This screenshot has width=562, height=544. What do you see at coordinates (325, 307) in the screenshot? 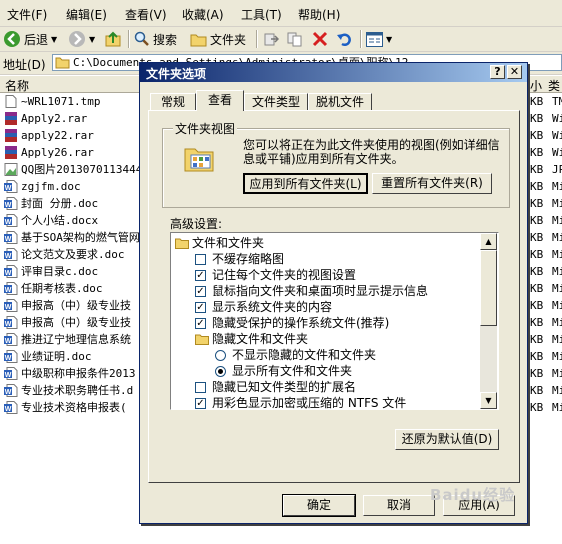
I see `settings-checkbox-item: ✓ 显示系统文件夹的内容` at bounding box center [325, 307].